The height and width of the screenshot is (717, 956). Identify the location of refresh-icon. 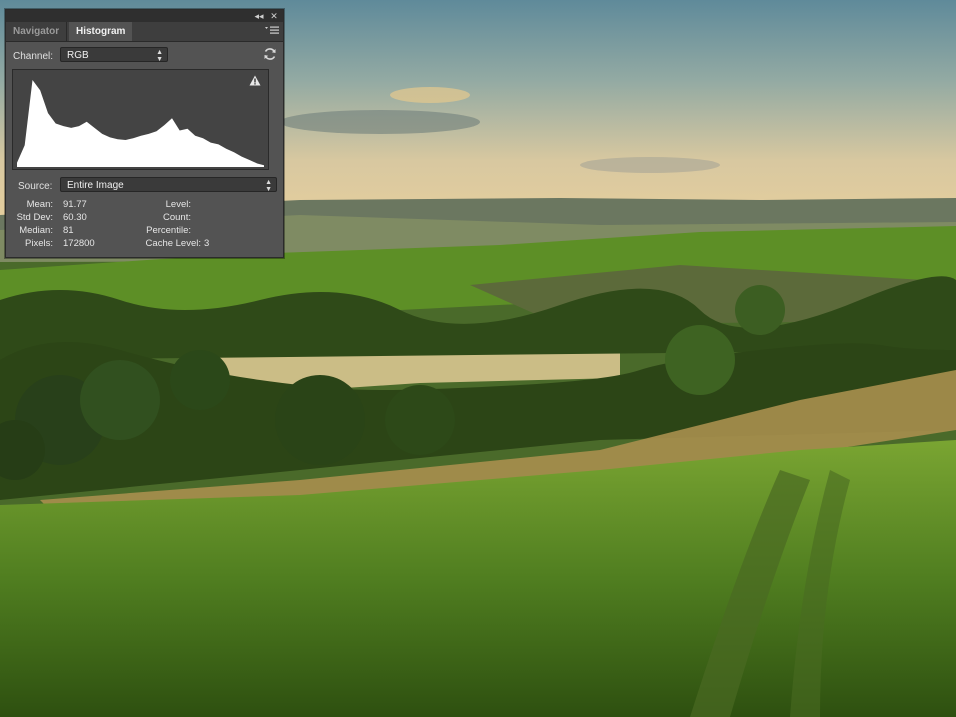
(270, 54).